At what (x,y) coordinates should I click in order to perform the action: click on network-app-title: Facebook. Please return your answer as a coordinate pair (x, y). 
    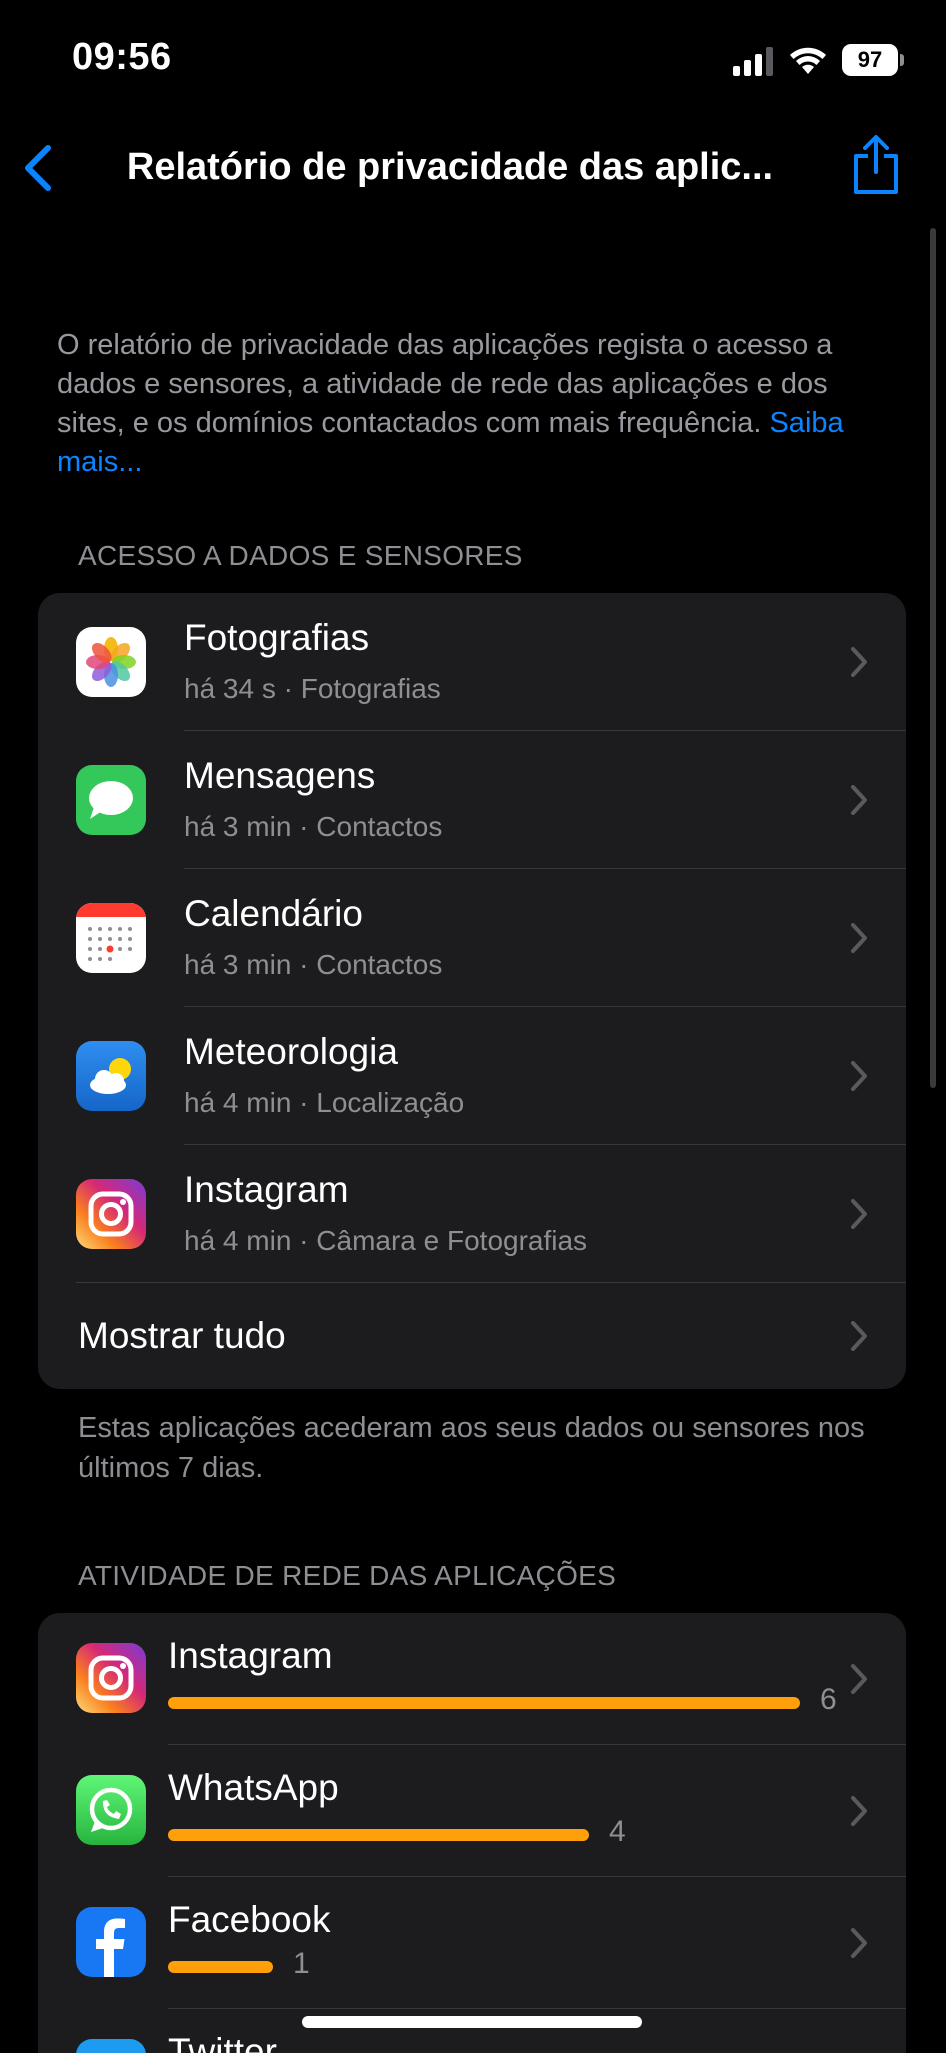
    Looking at the image, I should click on (249, 1919).